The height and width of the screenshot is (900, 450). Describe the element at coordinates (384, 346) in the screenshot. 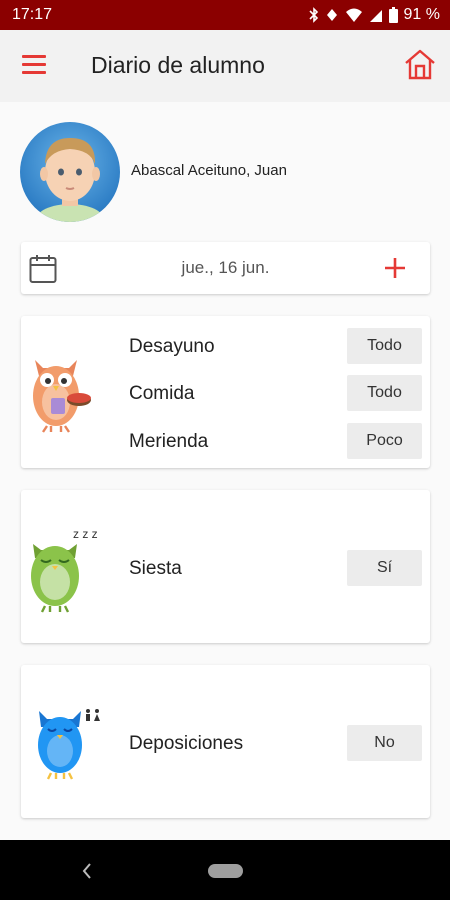

I see `meal-value-desayuno: Todo` at that location.